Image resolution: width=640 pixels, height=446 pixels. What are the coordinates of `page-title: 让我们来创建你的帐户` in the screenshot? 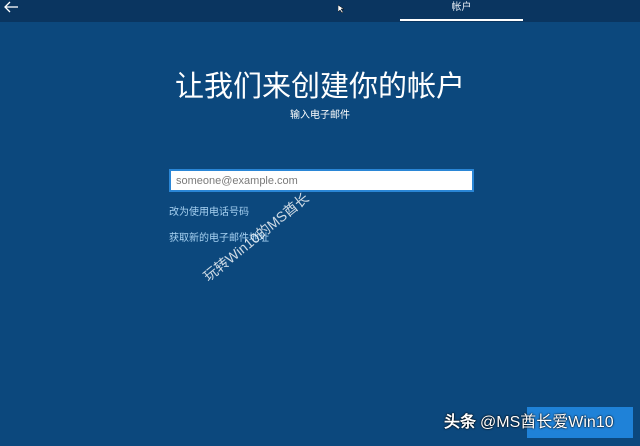 It's located at (319, 87).